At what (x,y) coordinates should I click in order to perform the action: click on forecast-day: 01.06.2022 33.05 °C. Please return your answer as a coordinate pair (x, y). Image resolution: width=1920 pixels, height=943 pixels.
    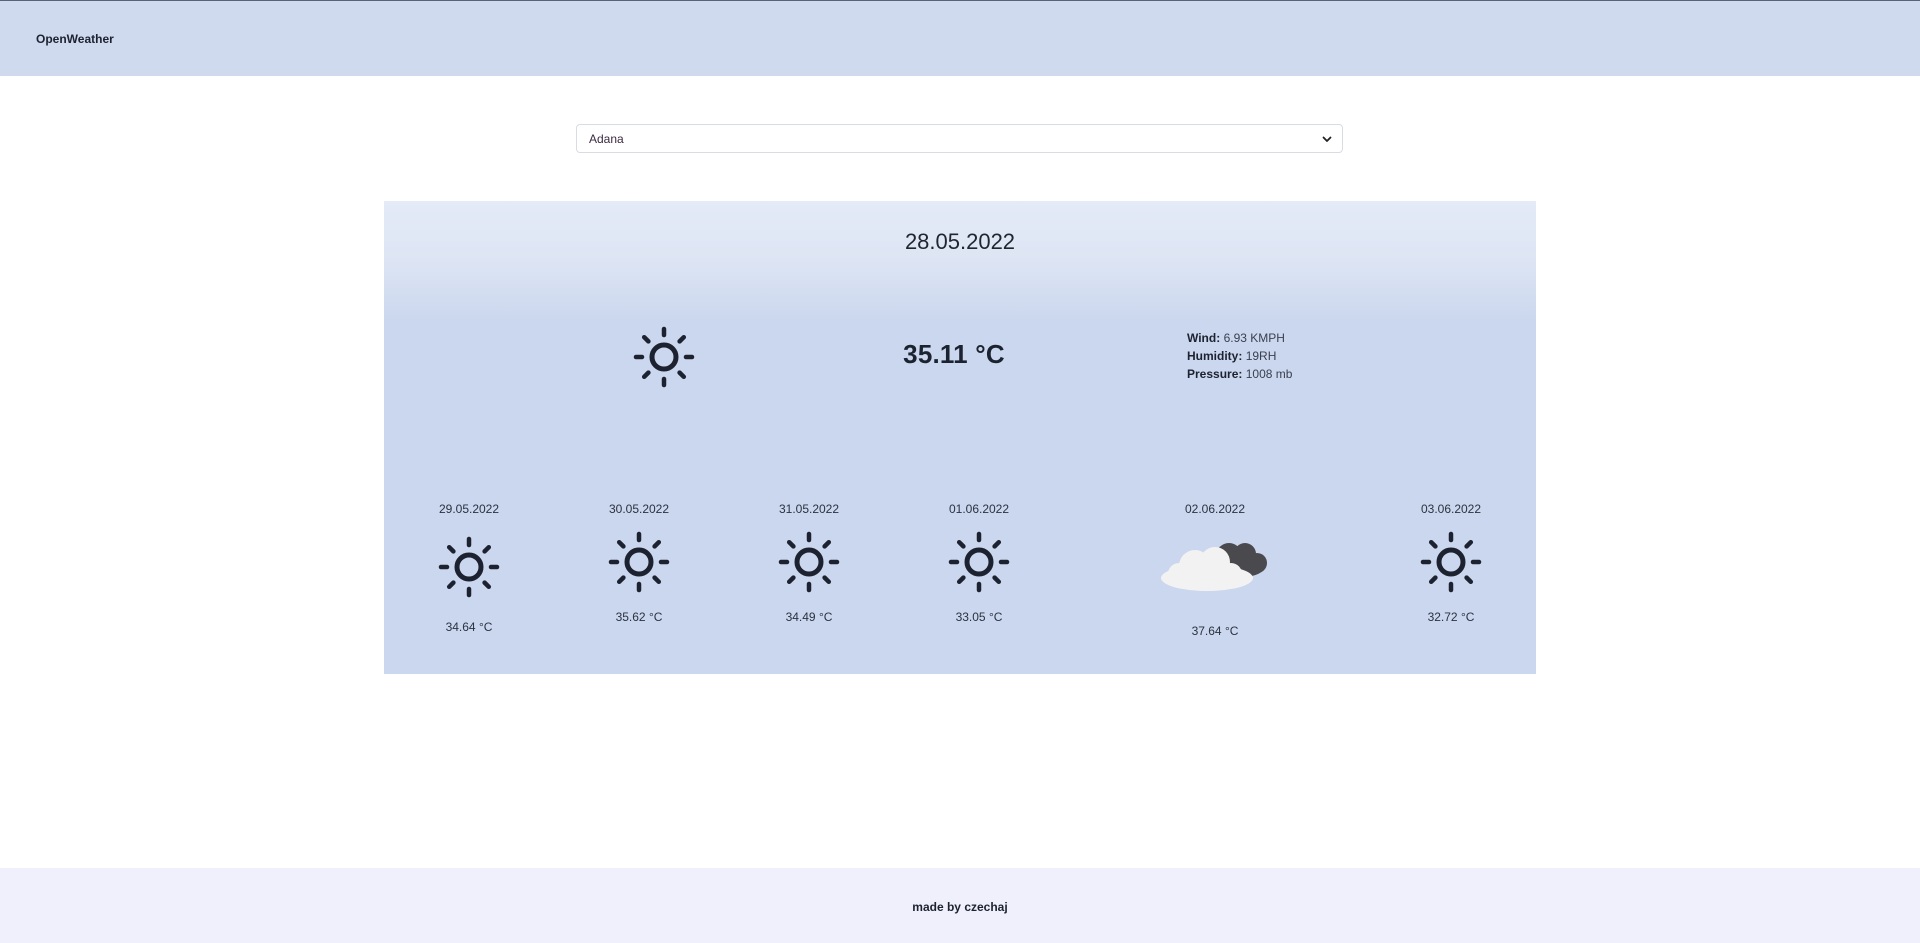
    Looking at the image, I should click on (979, 563).